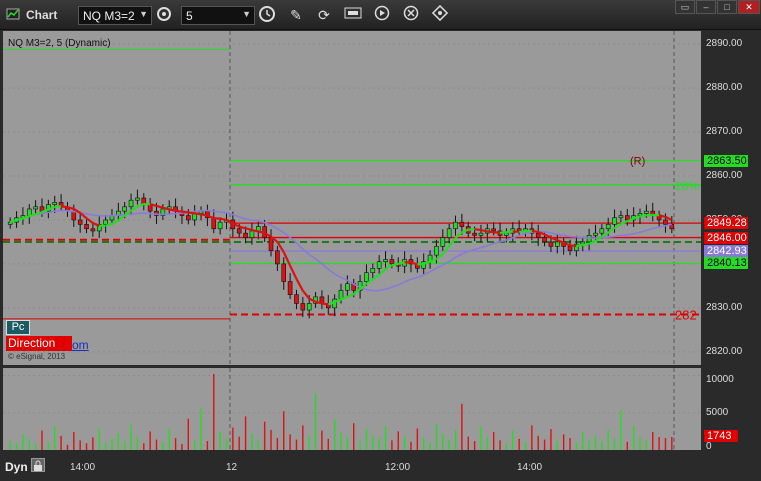  I want to click on close-circle-icon, so click(411, 13).